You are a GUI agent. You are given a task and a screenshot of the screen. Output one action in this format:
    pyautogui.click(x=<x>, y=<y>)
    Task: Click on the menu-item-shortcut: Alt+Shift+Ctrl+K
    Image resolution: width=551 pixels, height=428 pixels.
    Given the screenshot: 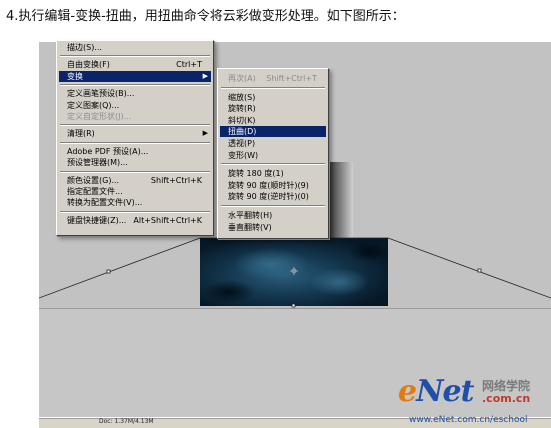 What is the action you would take?
    pyautogui.click(x=167, y=220)
    